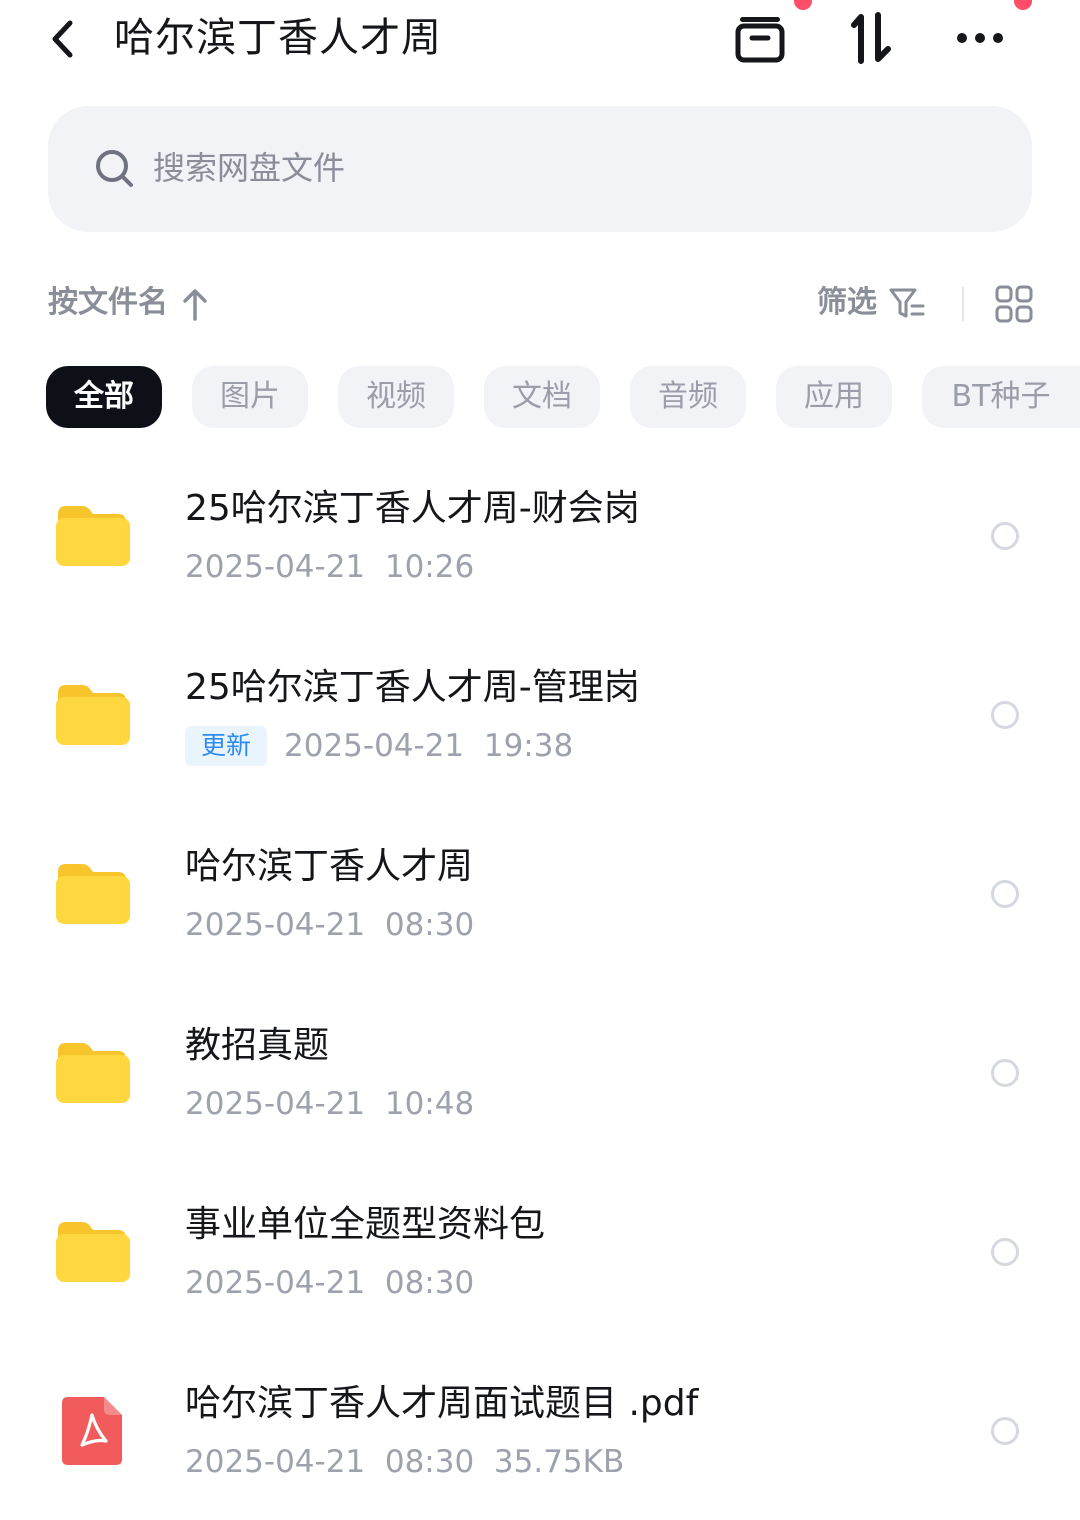 This screenshot has width=1080, height=1520. I want to click on grid-view-icon, so click(1014, 304).